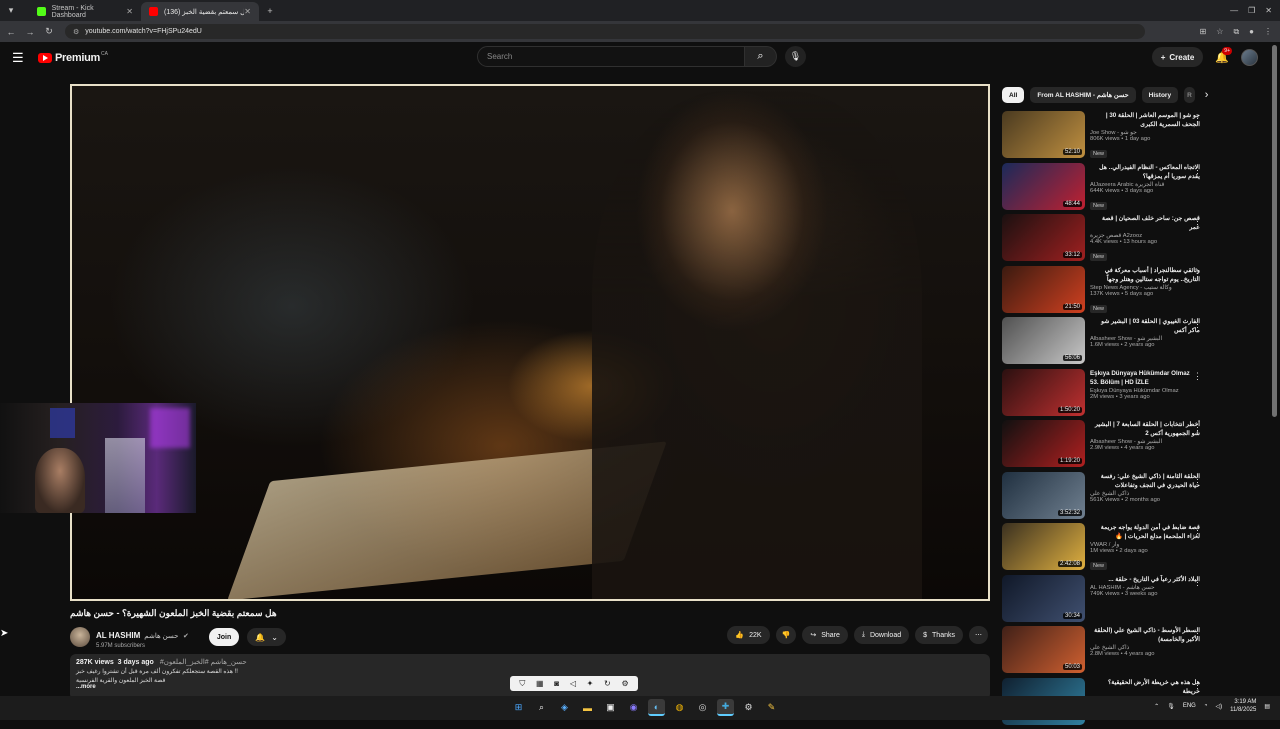 The width and height of the screenshot is (1280, 729). I want to click on video-thumbnail: 21:50, so click(1043, 289).